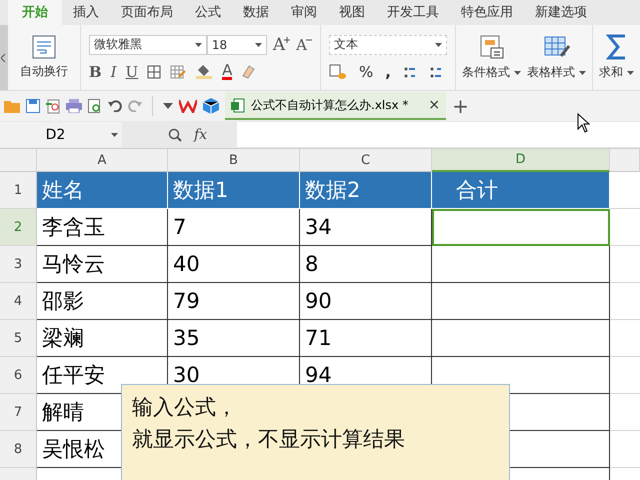 This screenshot has height=480, width=640. What do you see at coordinates (434, 105) in the screenshot?
I see `close-tab-button: ×` at bounding box center [434, 105].